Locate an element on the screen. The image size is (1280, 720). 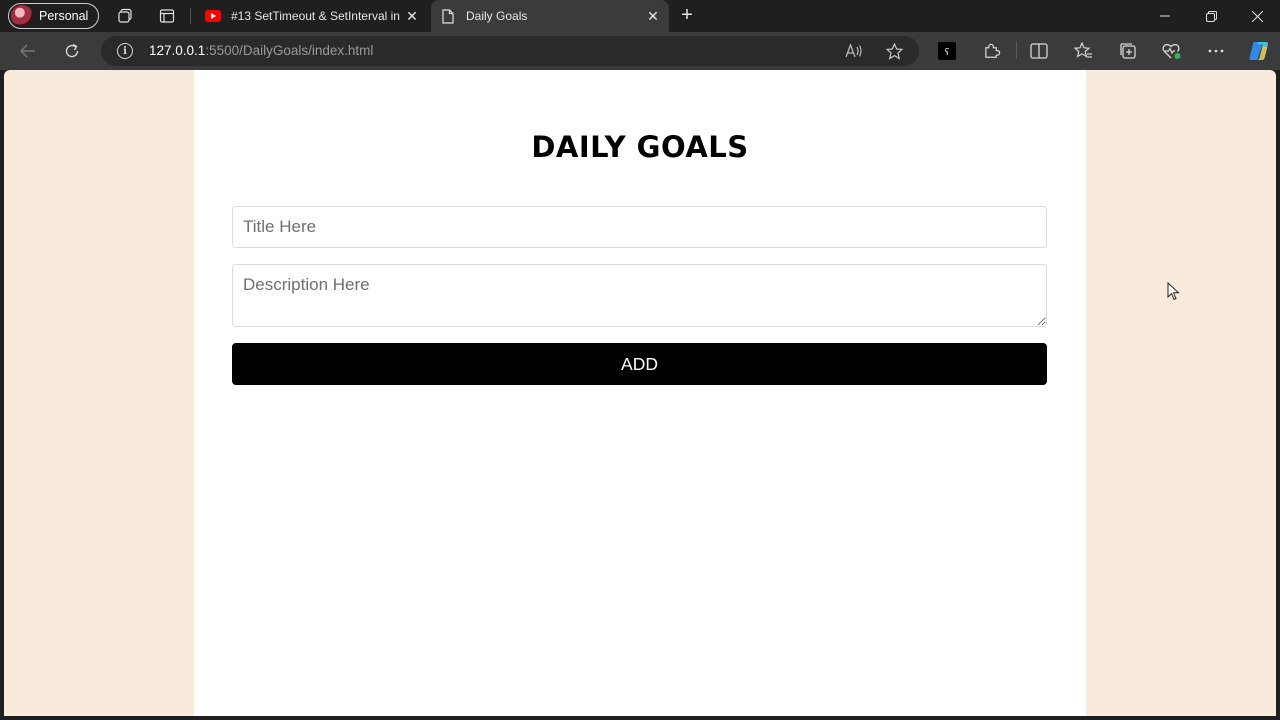
window-bottom-edge is located at coordinates (640, 718).